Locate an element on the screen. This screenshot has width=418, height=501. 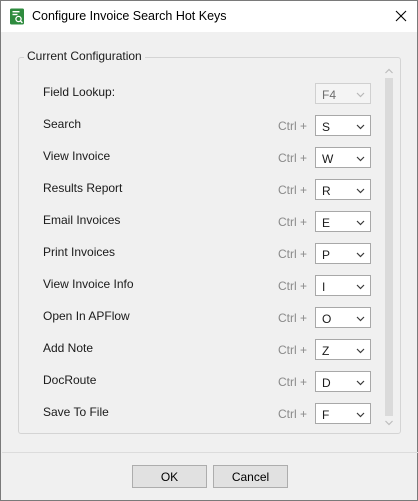
close-icon is located at coordinates (401, 16).